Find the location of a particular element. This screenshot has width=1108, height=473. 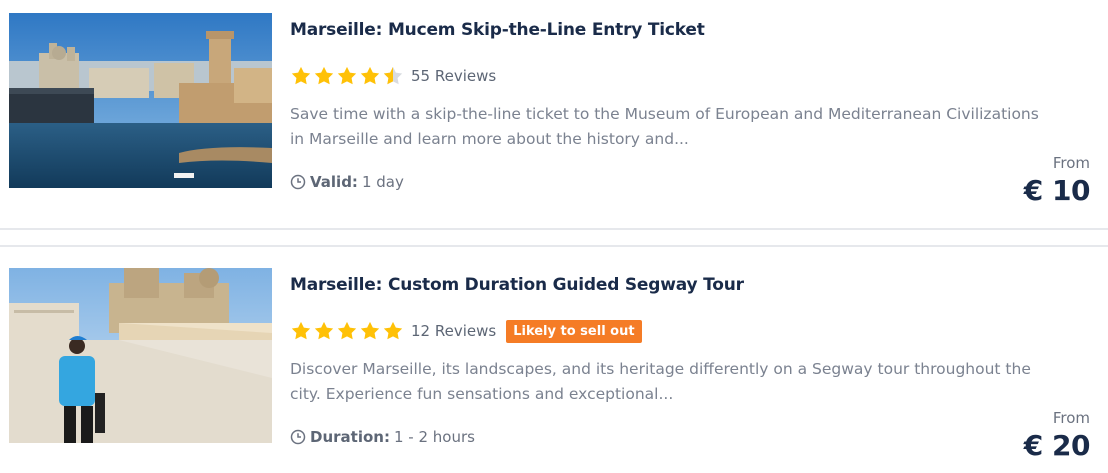

segway-tour-photo is located at coordinates (140, 355).